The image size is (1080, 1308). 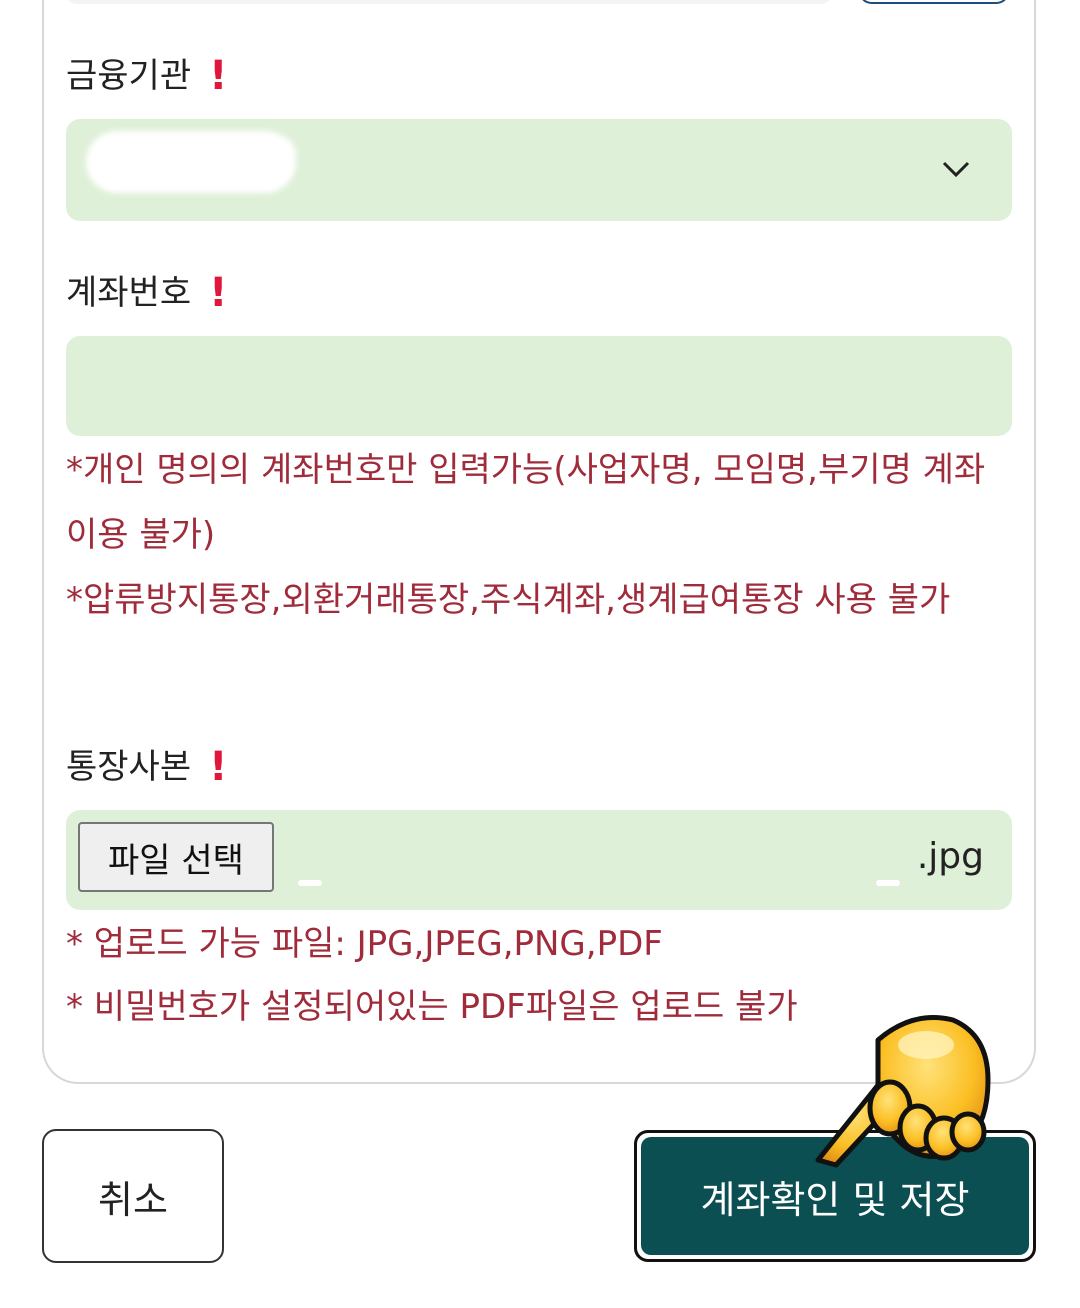 I want to click on cancel-button: 취소, so click(x=133, y=1196).